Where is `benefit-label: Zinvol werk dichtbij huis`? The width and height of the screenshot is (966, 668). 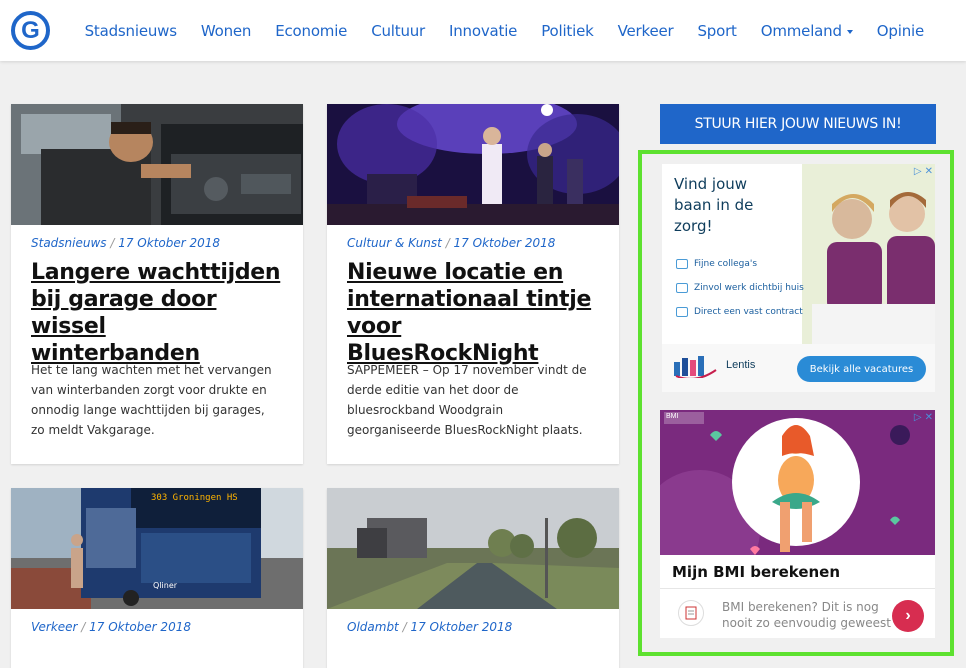
benefit-label: Zinvol werk dichtbij huis is located at coordinates (749, 288).